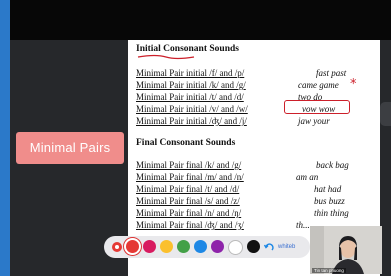 The width and height of the screenshot is (391, 276). What do you see at coordinates (318, 85) in the screenshot?
I see `initial-pair-words-2: came game` at bounding box center [318, 85].